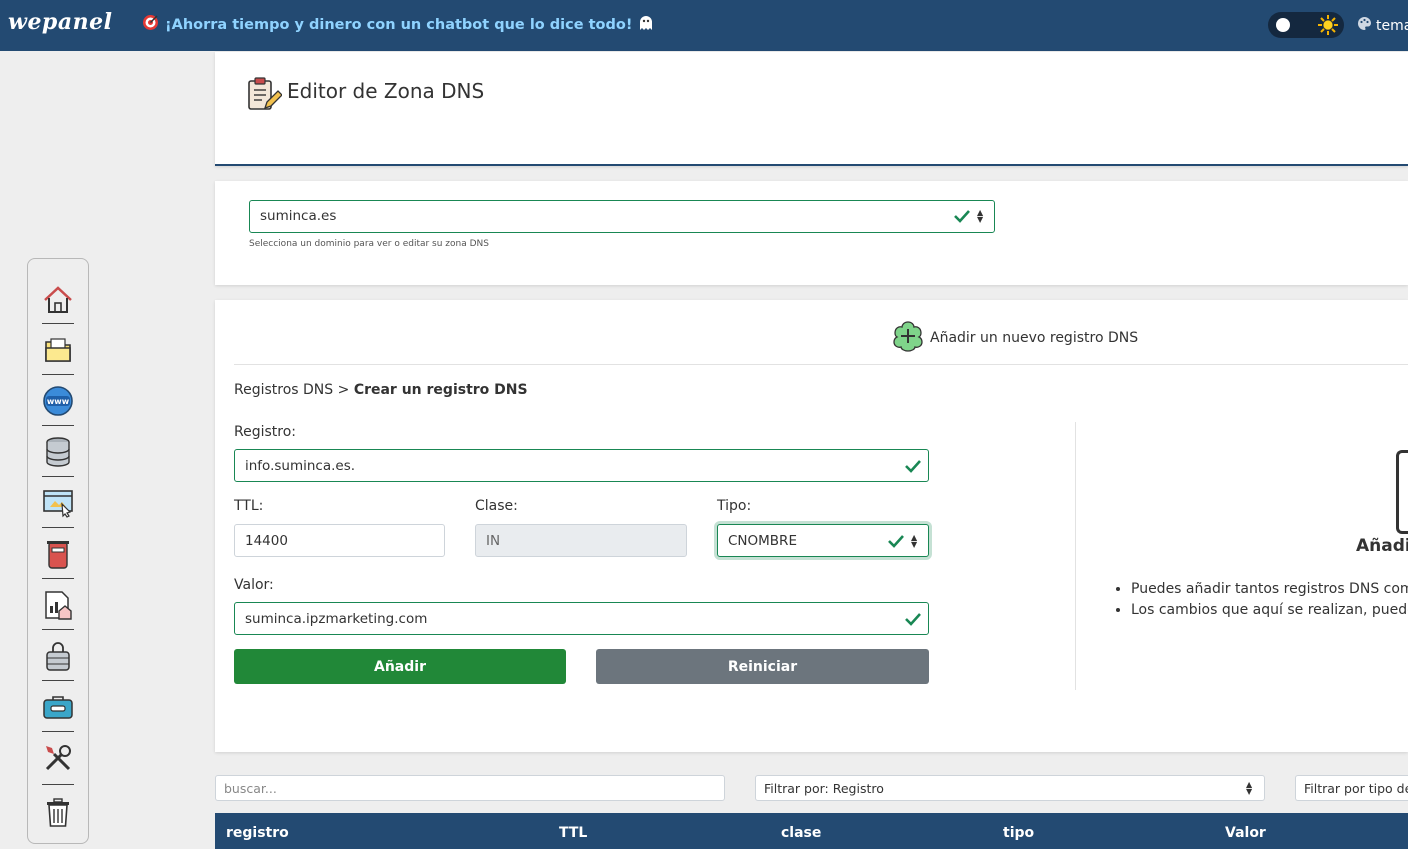 The height and width of the screenshot is (849, 1408). Describe the element at coordinates (581, 465) in the screenshot. I see `registro-input: info.suminca.es.` at that location.